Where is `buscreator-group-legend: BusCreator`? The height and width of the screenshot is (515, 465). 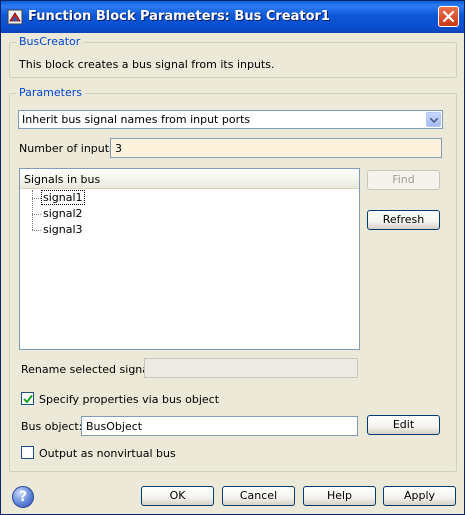
buscreator-group-legend: BusCreator is located at coordinates (50, 41).